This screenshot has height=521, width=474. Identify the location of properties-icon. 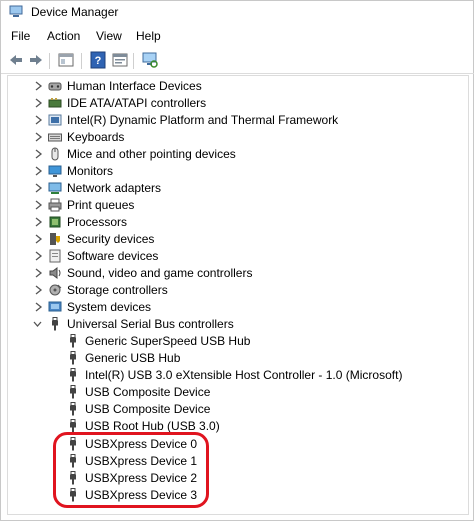
(120, 60).